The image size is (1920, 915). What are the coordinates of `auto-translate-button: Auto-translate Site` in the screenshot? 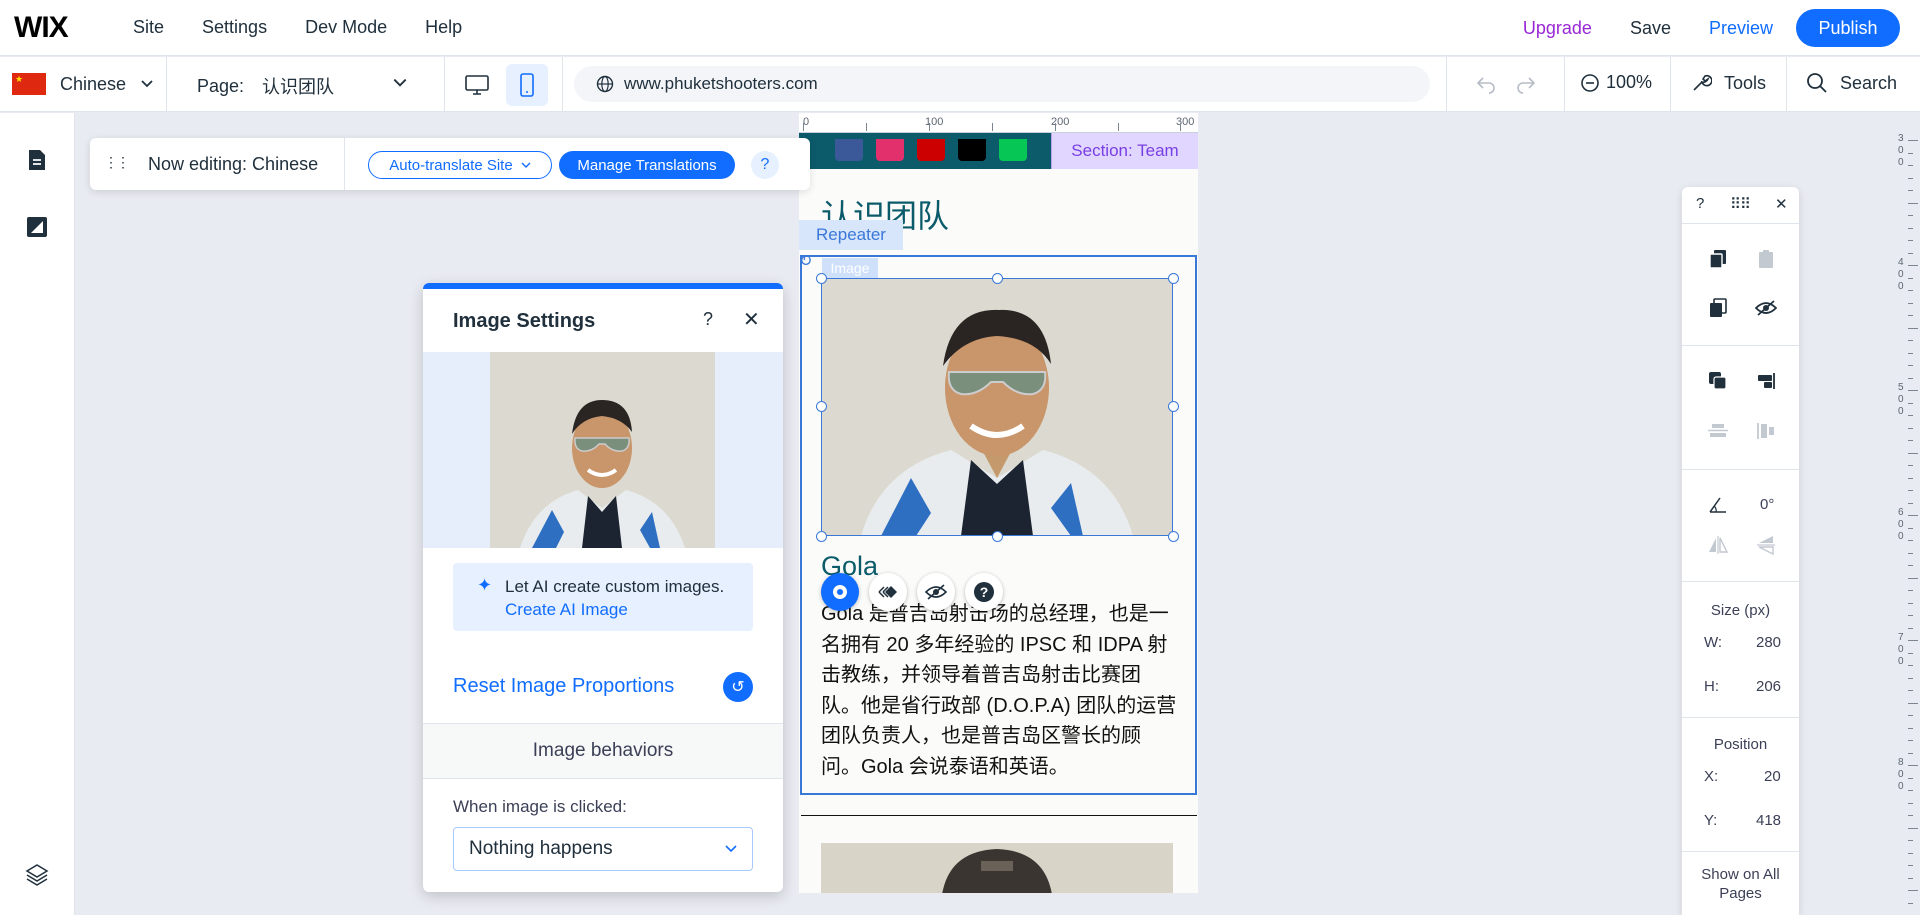 It's located at (460, 165).